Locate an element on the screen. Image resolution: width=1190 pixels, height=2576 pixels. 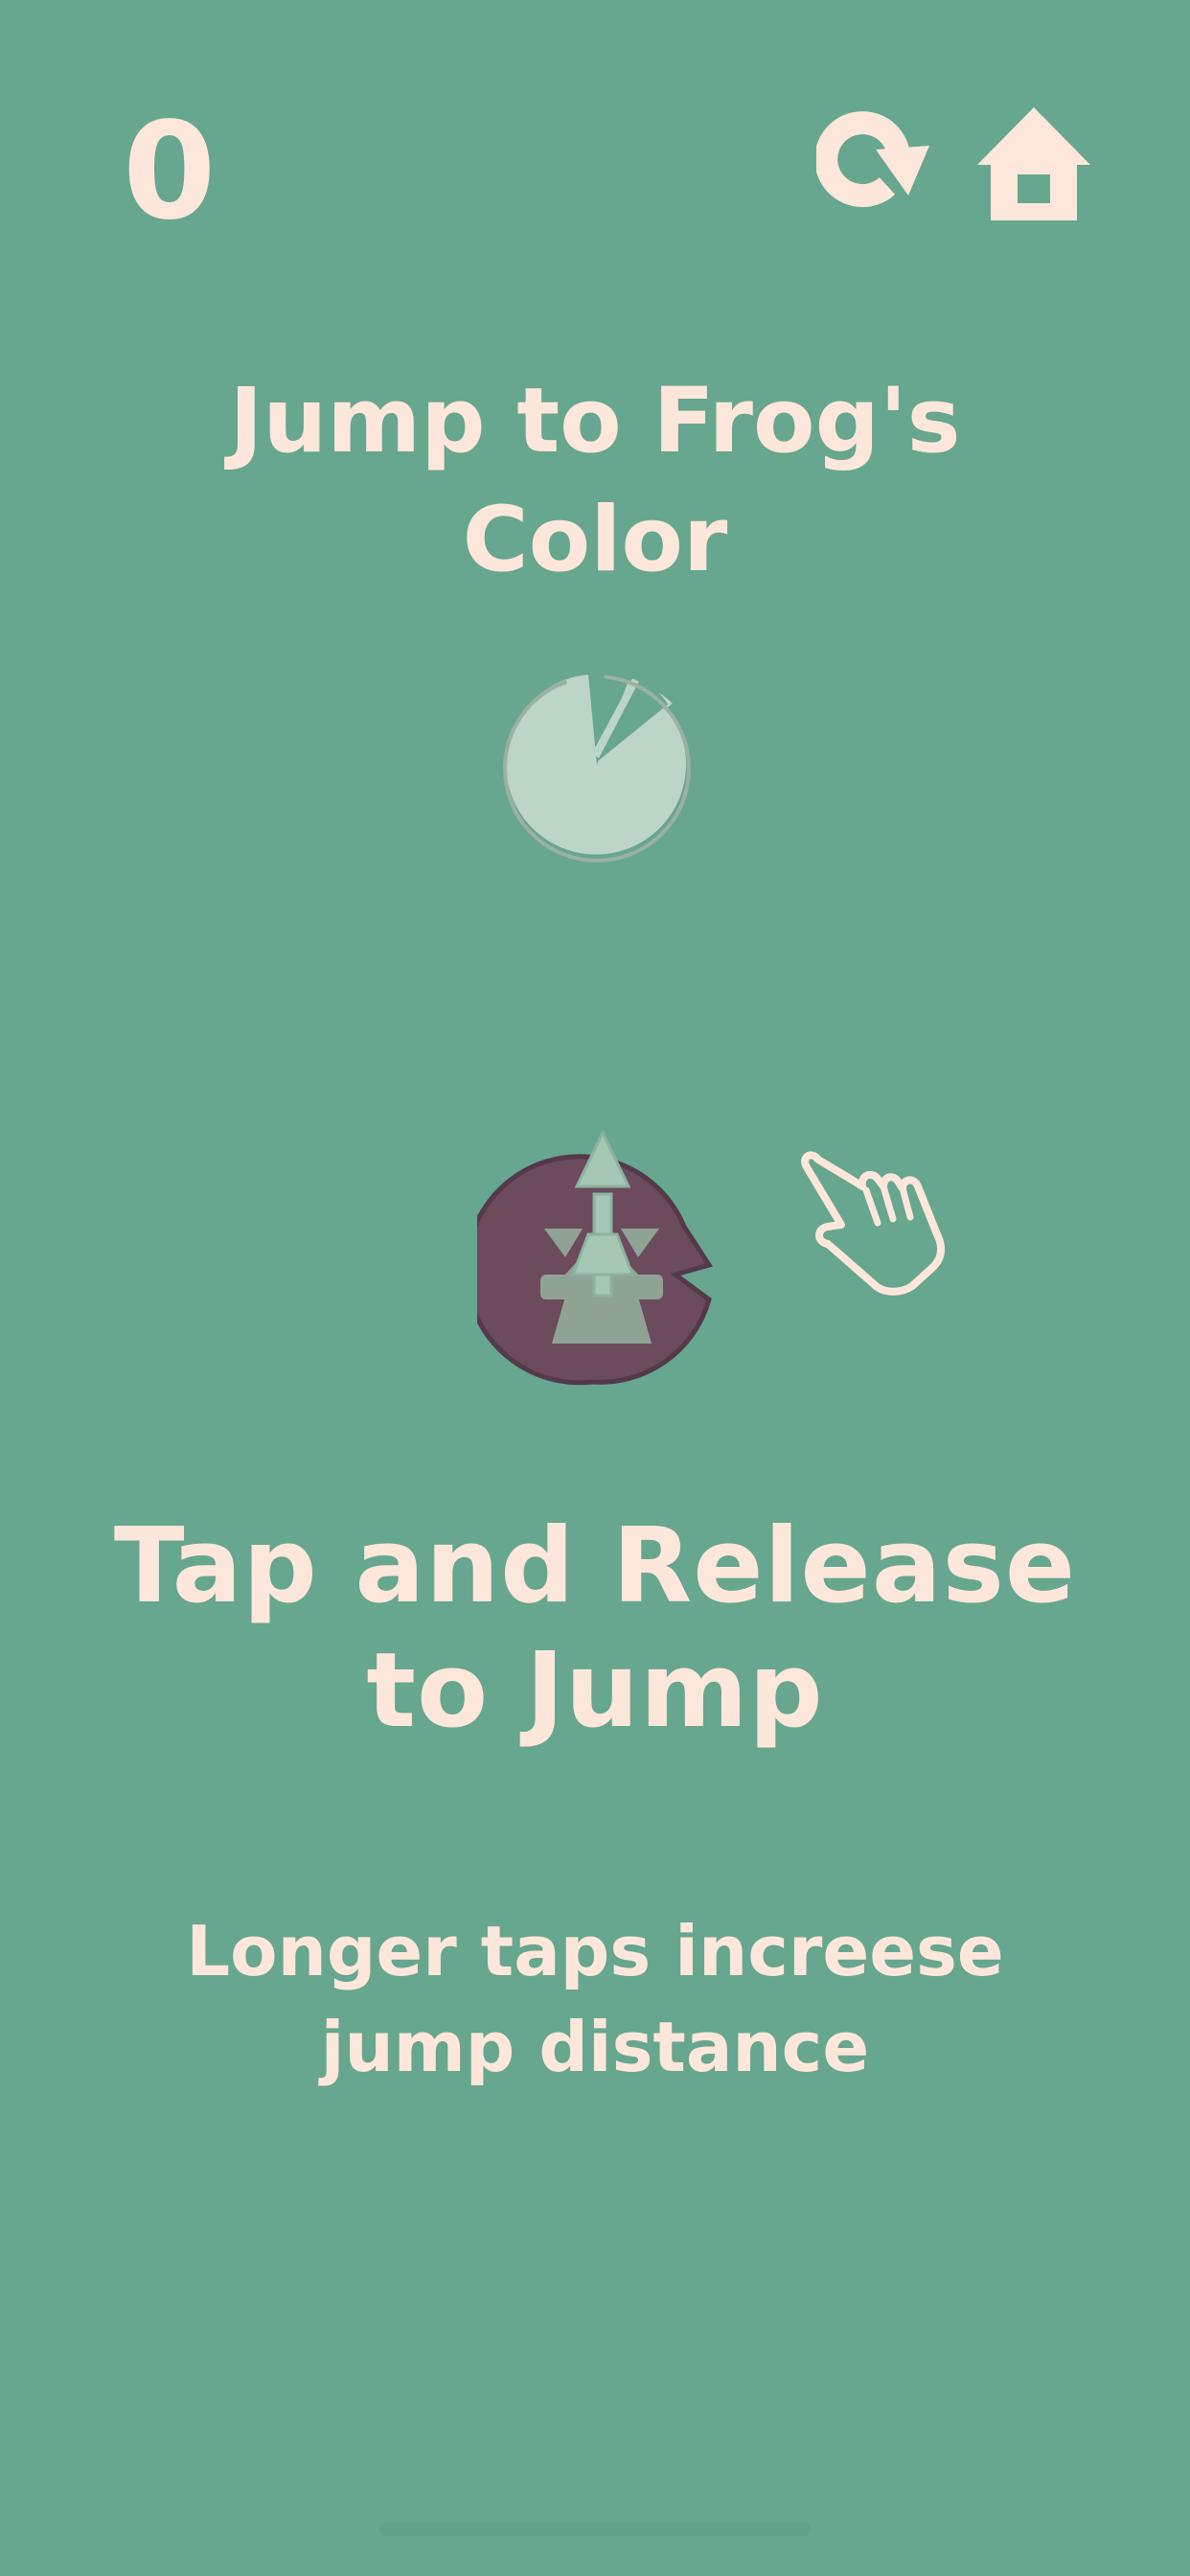
hint-line1: Longer taps increese is located at coordinates (595, 1951).